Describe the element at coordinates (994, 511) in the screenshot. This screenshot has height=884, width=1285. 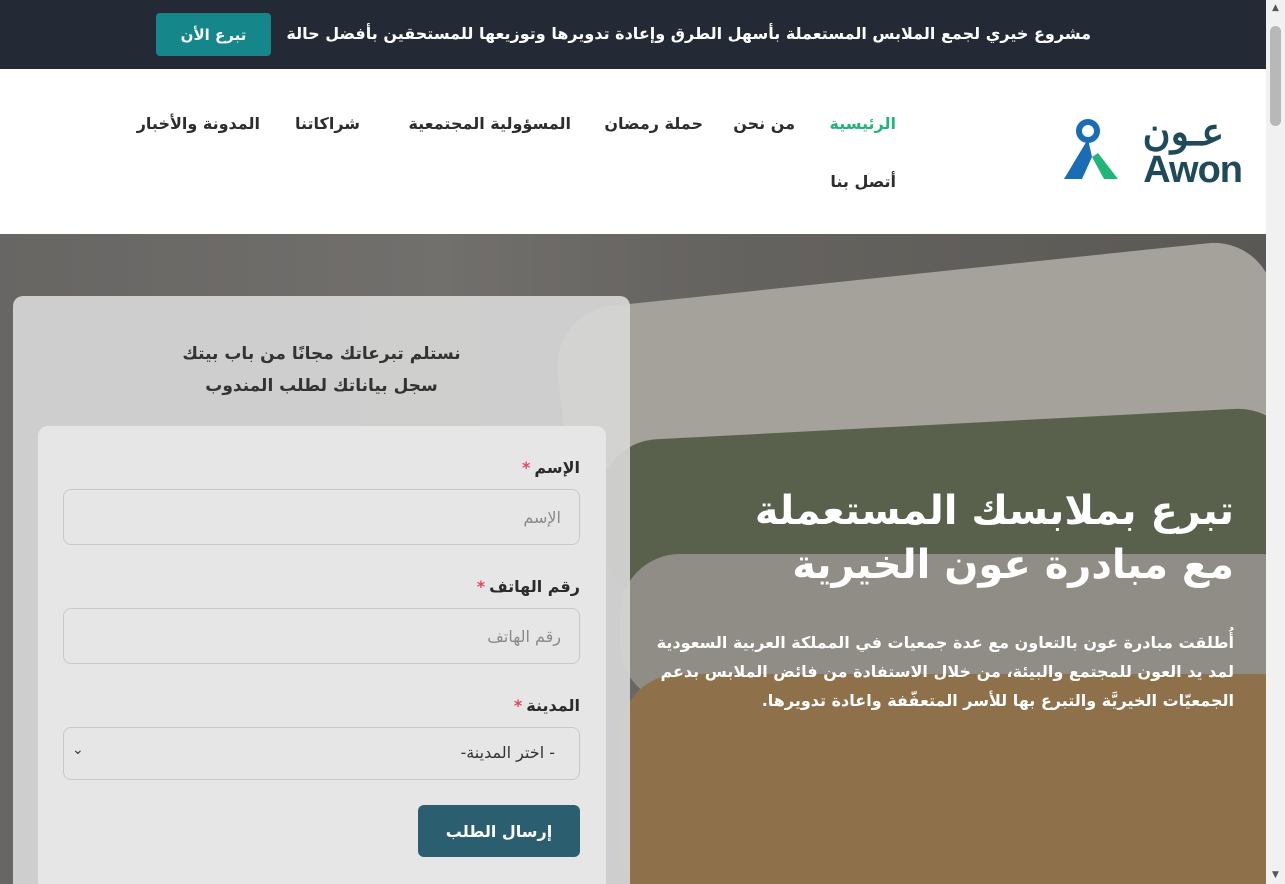
I see `hero-title-line1: تبرع بملابسك المستعملة` at that location.